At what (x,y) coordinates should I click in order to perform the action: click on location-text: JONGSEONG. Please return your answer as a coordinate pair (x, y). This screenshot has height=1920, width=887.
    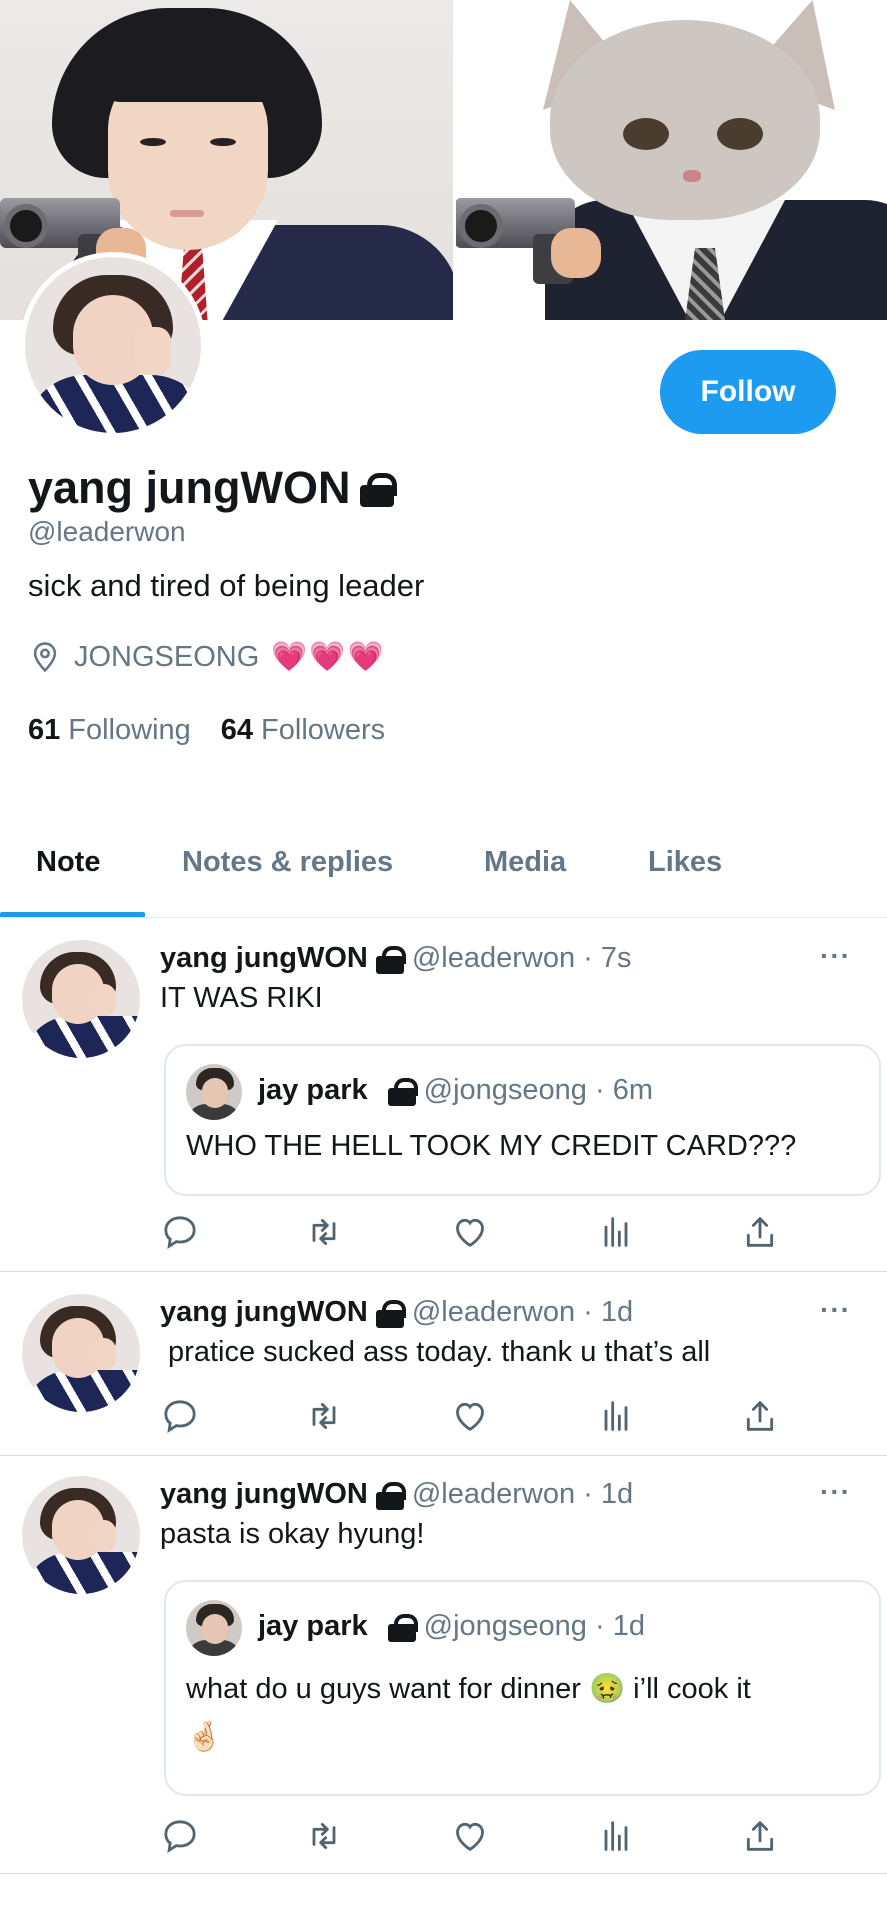
    Looking at the image, I should click on (167, 656).